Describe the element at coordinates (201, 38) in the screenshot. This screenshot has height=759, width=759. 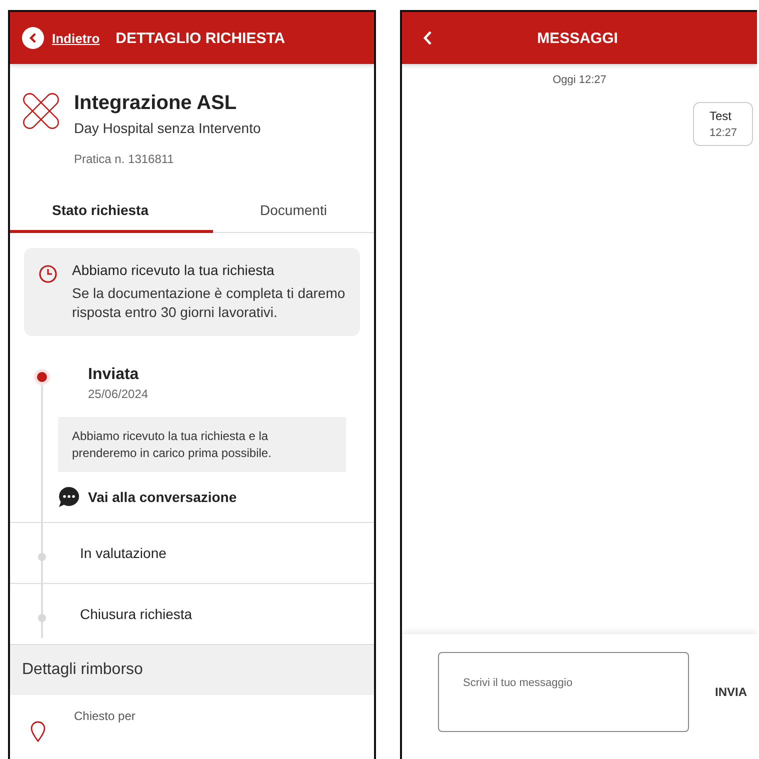
I see `screen-title: DETTAGLIO RICHIESTA` at that location.